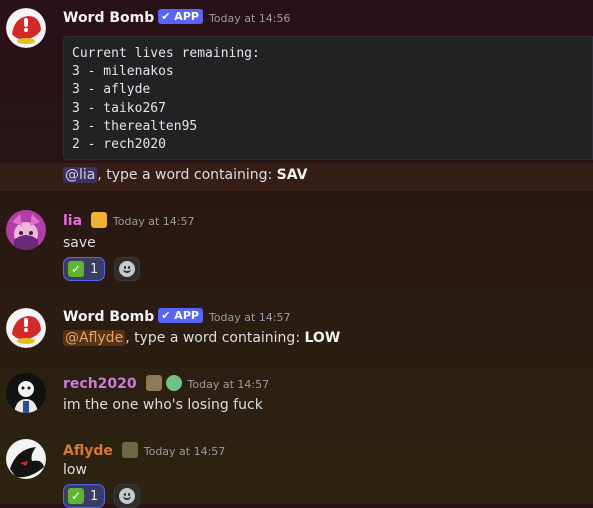 The image size is (593, 508). I want to click on author-name: Aflyde Today at 14:57, so click(144, 450).